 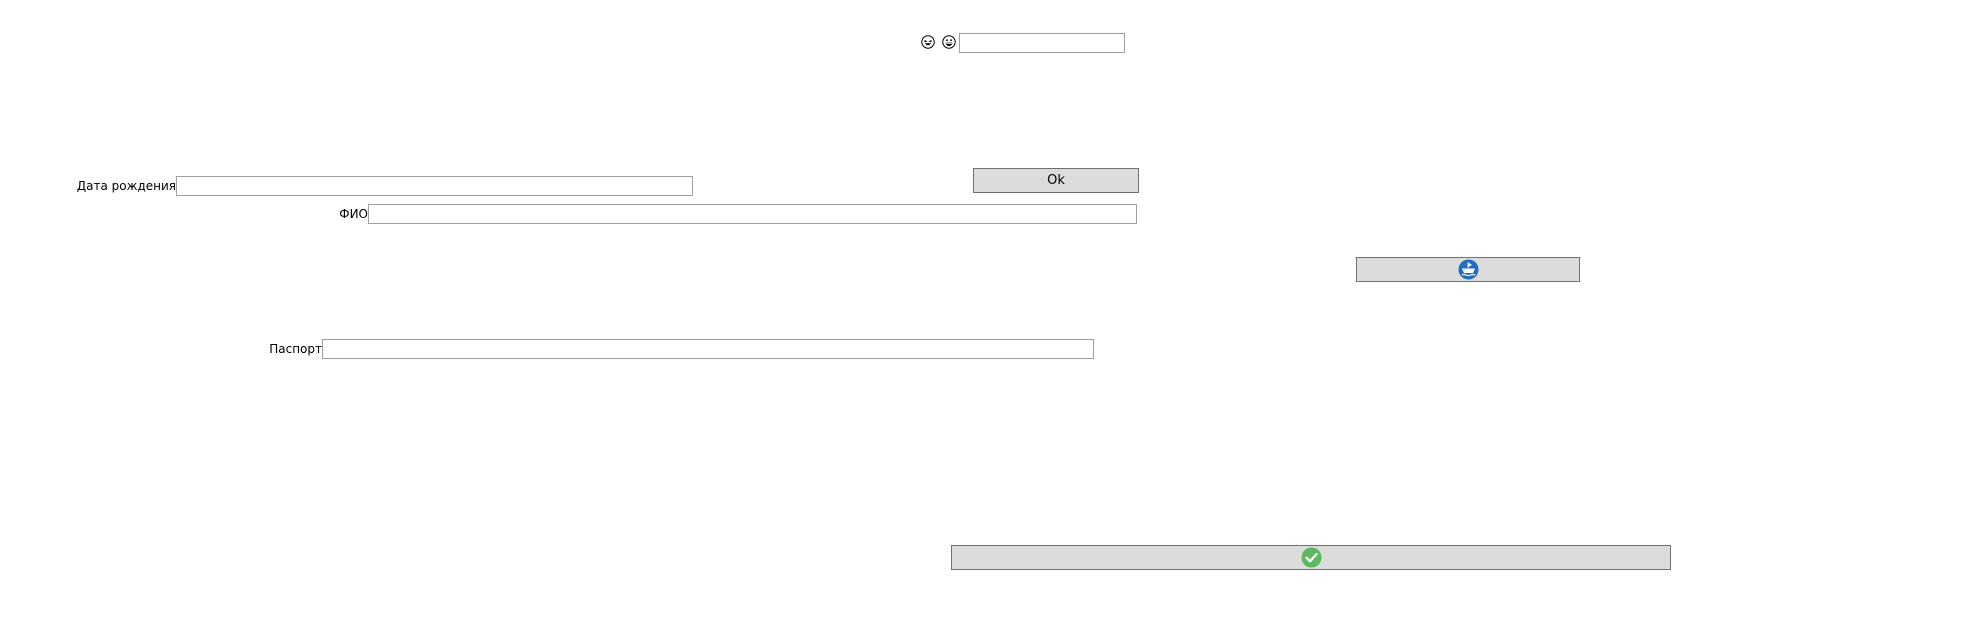 I want to click on checkmark-icon, so click(x=1311, y=557).